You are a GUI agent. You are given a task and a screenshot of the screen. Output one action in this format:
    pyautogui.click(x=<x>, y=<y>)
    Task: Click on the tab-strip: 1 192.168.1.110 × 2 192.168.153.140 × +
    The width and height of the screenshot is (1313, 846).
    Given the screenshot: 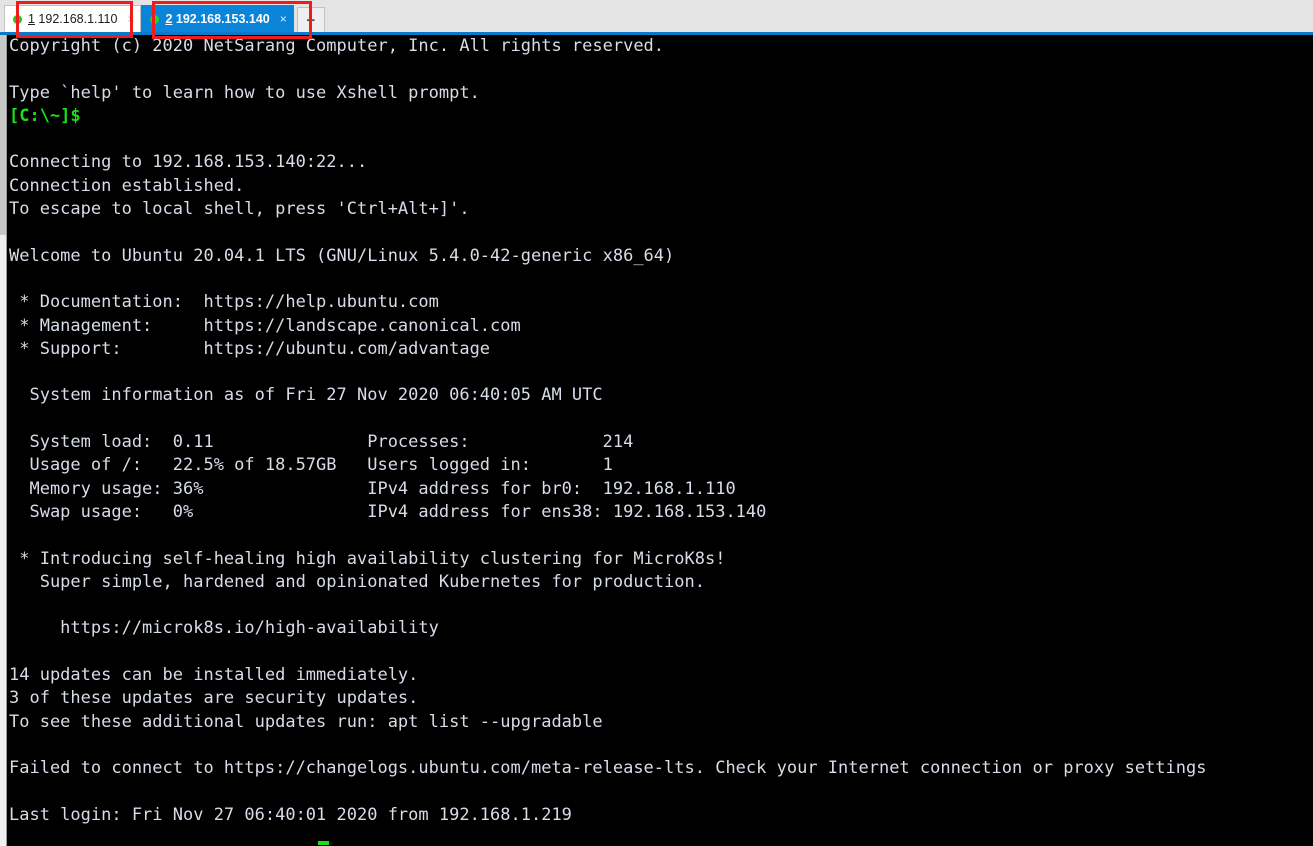 What is the action you would take?
    pyautogui.click(x=164, y=17)
    